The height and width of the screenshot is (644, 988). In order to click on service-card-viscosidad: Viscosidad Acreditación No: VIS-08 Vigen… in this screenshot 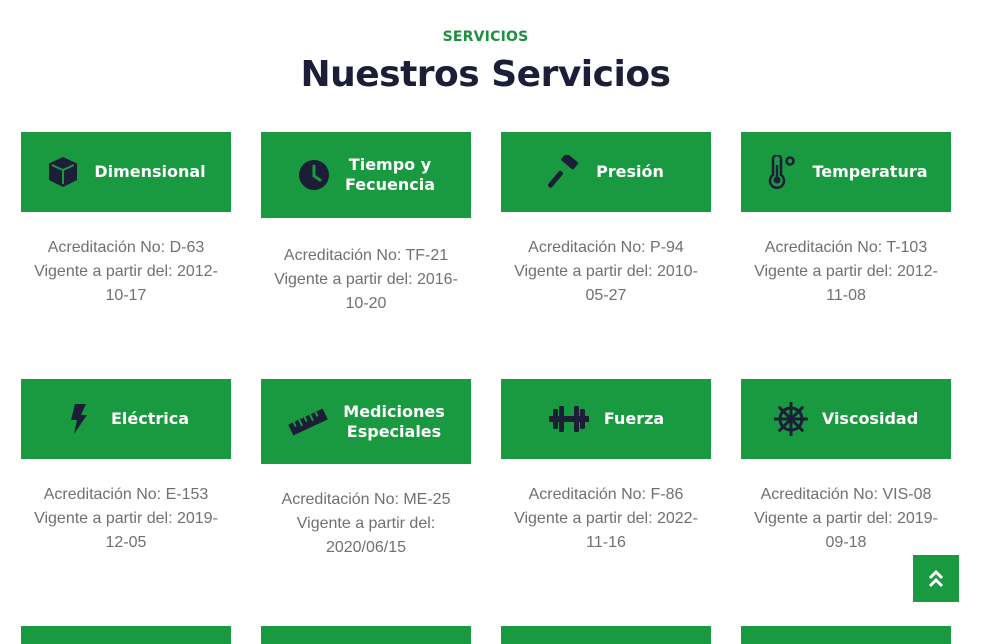, I will do `click(846, 467)`.